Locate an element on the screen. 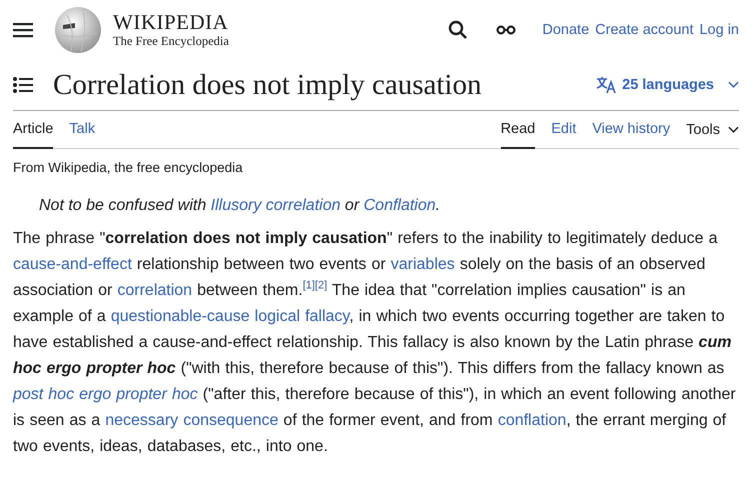  globe-icon is located at coordinates (78, 30).